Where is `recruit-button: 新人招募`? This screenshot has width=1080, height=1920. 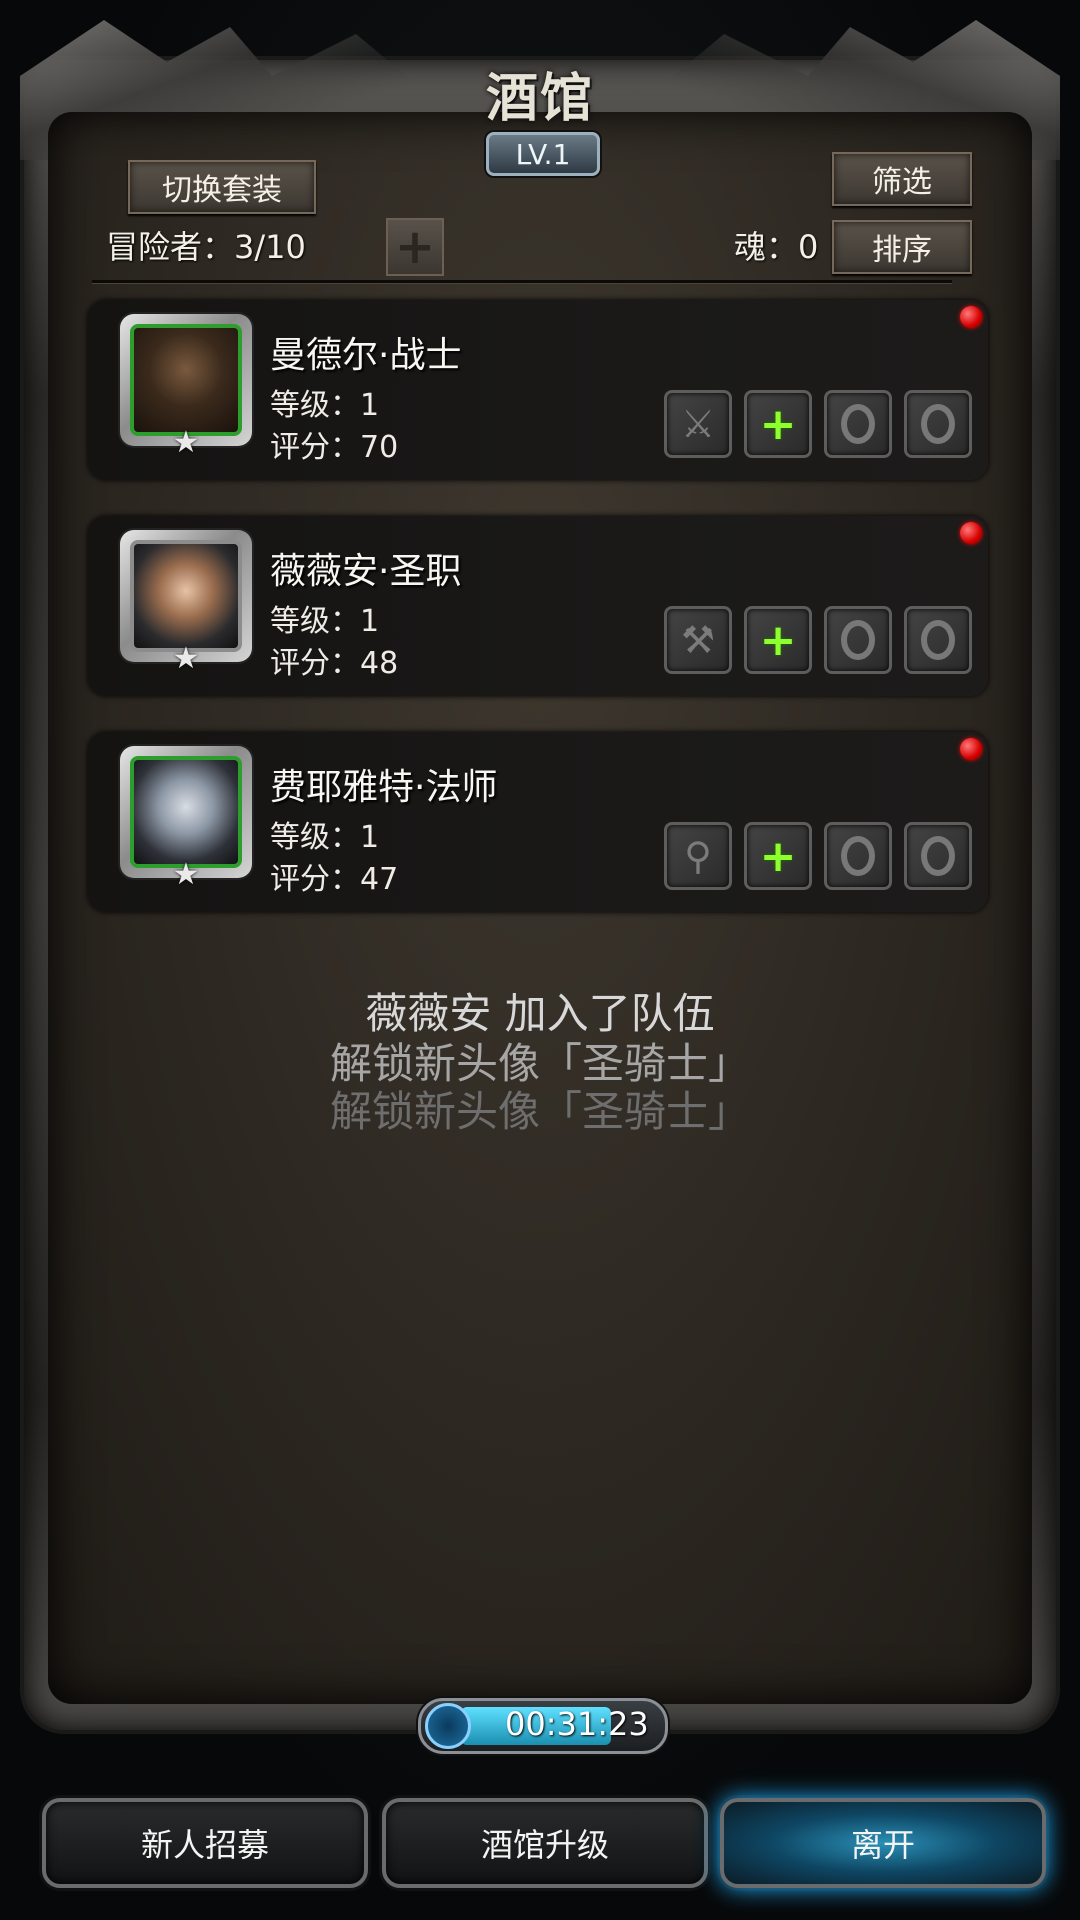
recruit-button: 新人招募 is located at coordinates (205, 1843).